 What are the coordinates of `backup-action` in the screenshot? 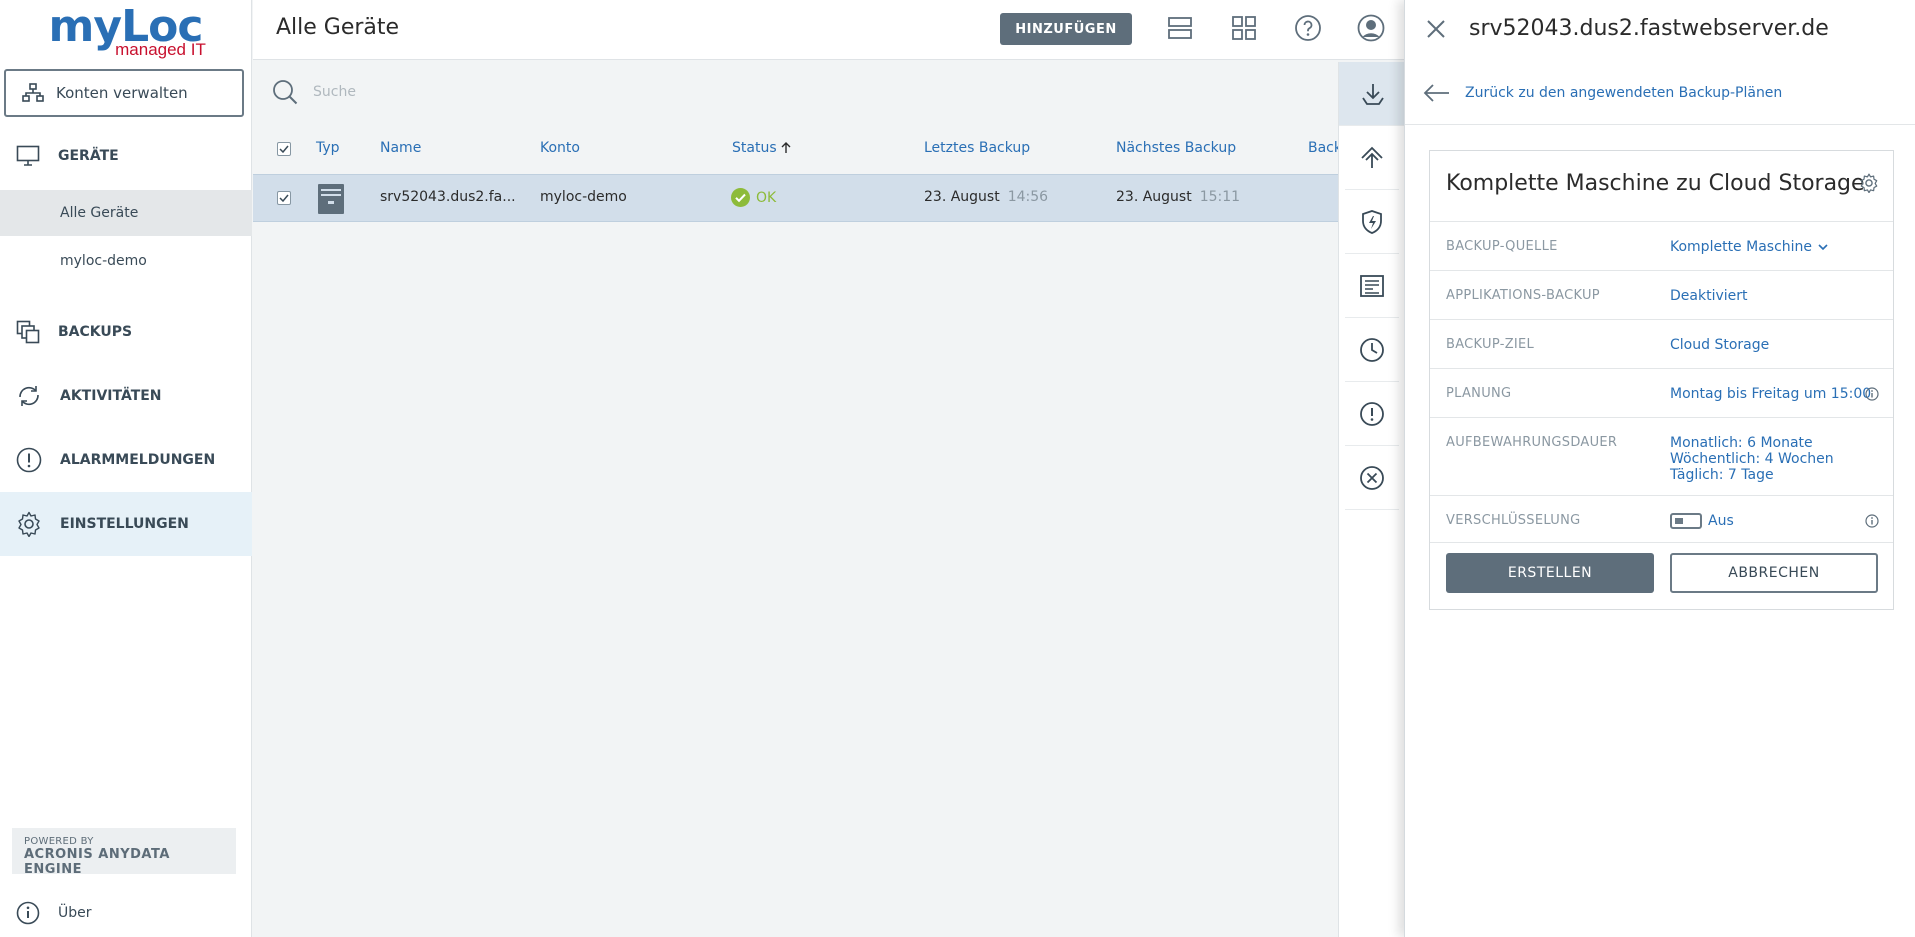 It's located at (1372, 94).